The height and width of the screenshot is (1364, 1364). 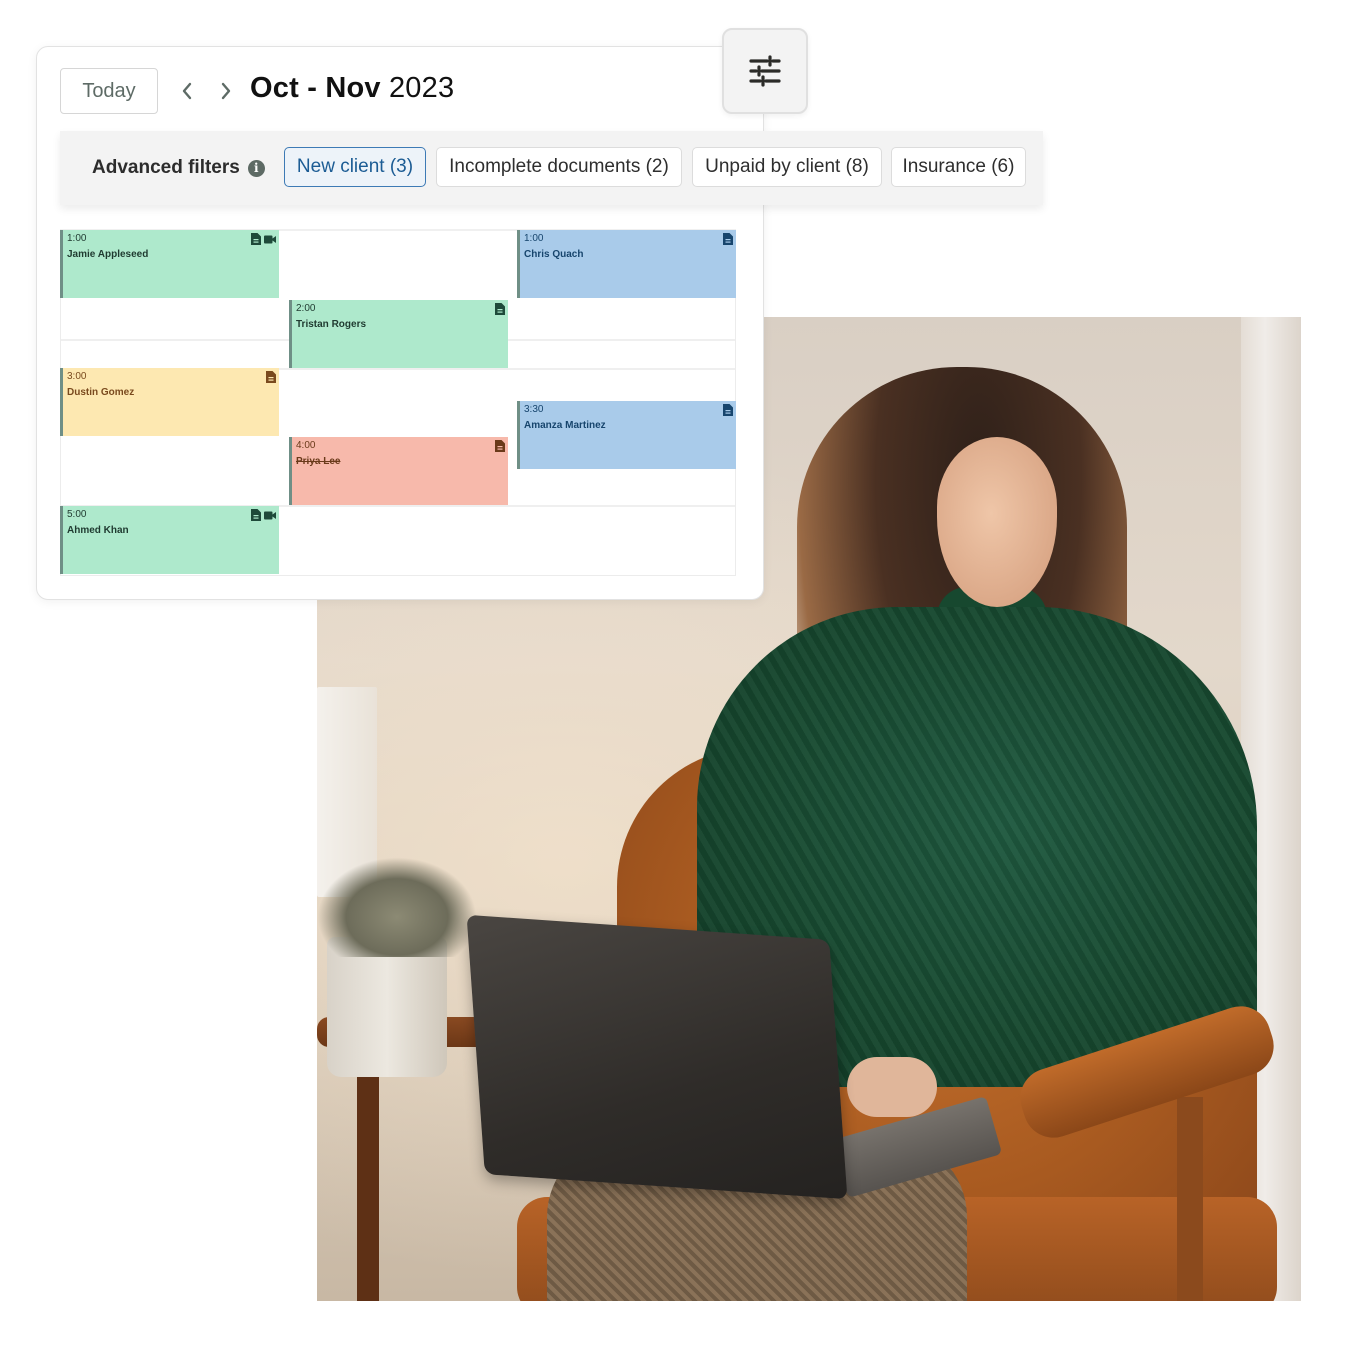 I want to click on person-hand, so click(x=892, y=1087).